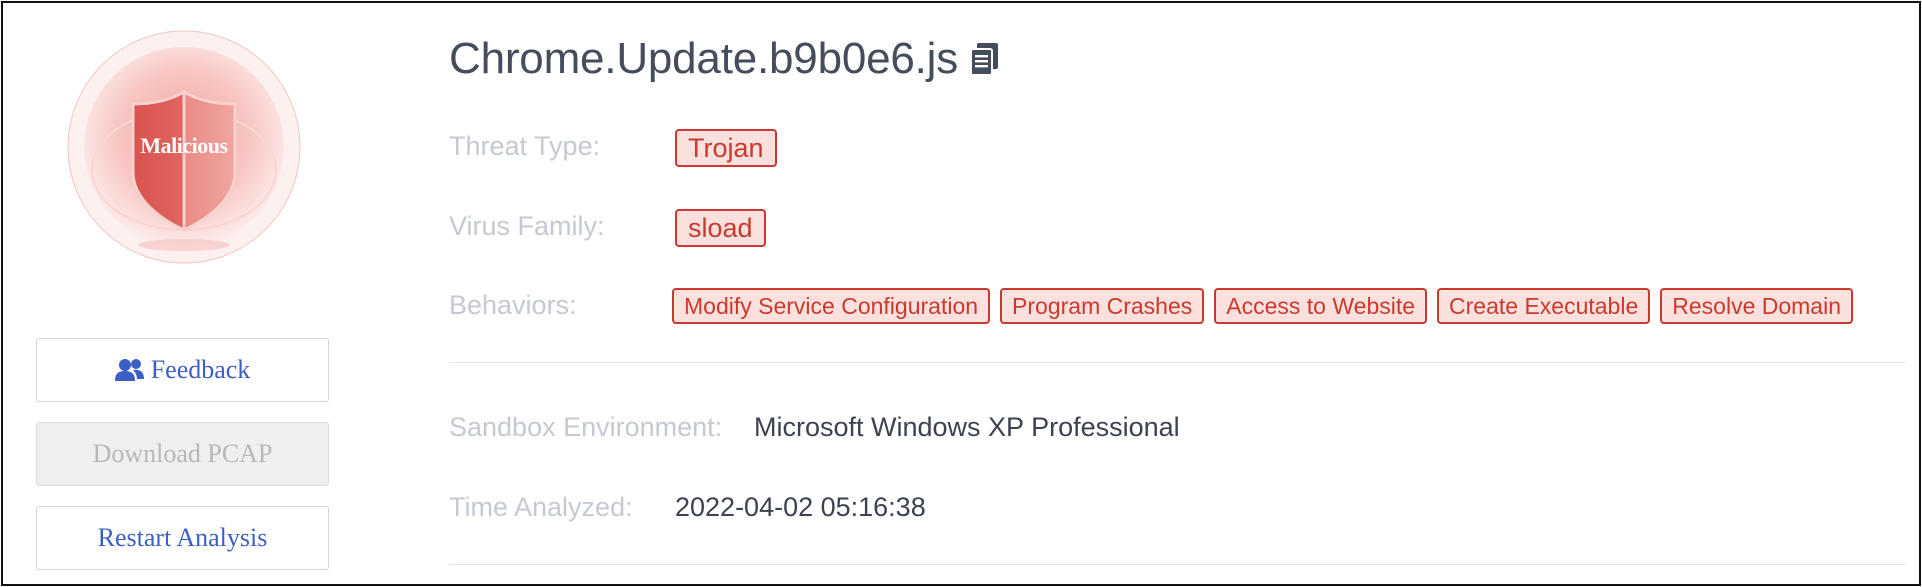 This screenshot has width=1922, height=587. What do you see at coordinates (513, 305) in the screenshot?
I see `behaviors-label: Behaviors:` at bounding box center [513, 305].